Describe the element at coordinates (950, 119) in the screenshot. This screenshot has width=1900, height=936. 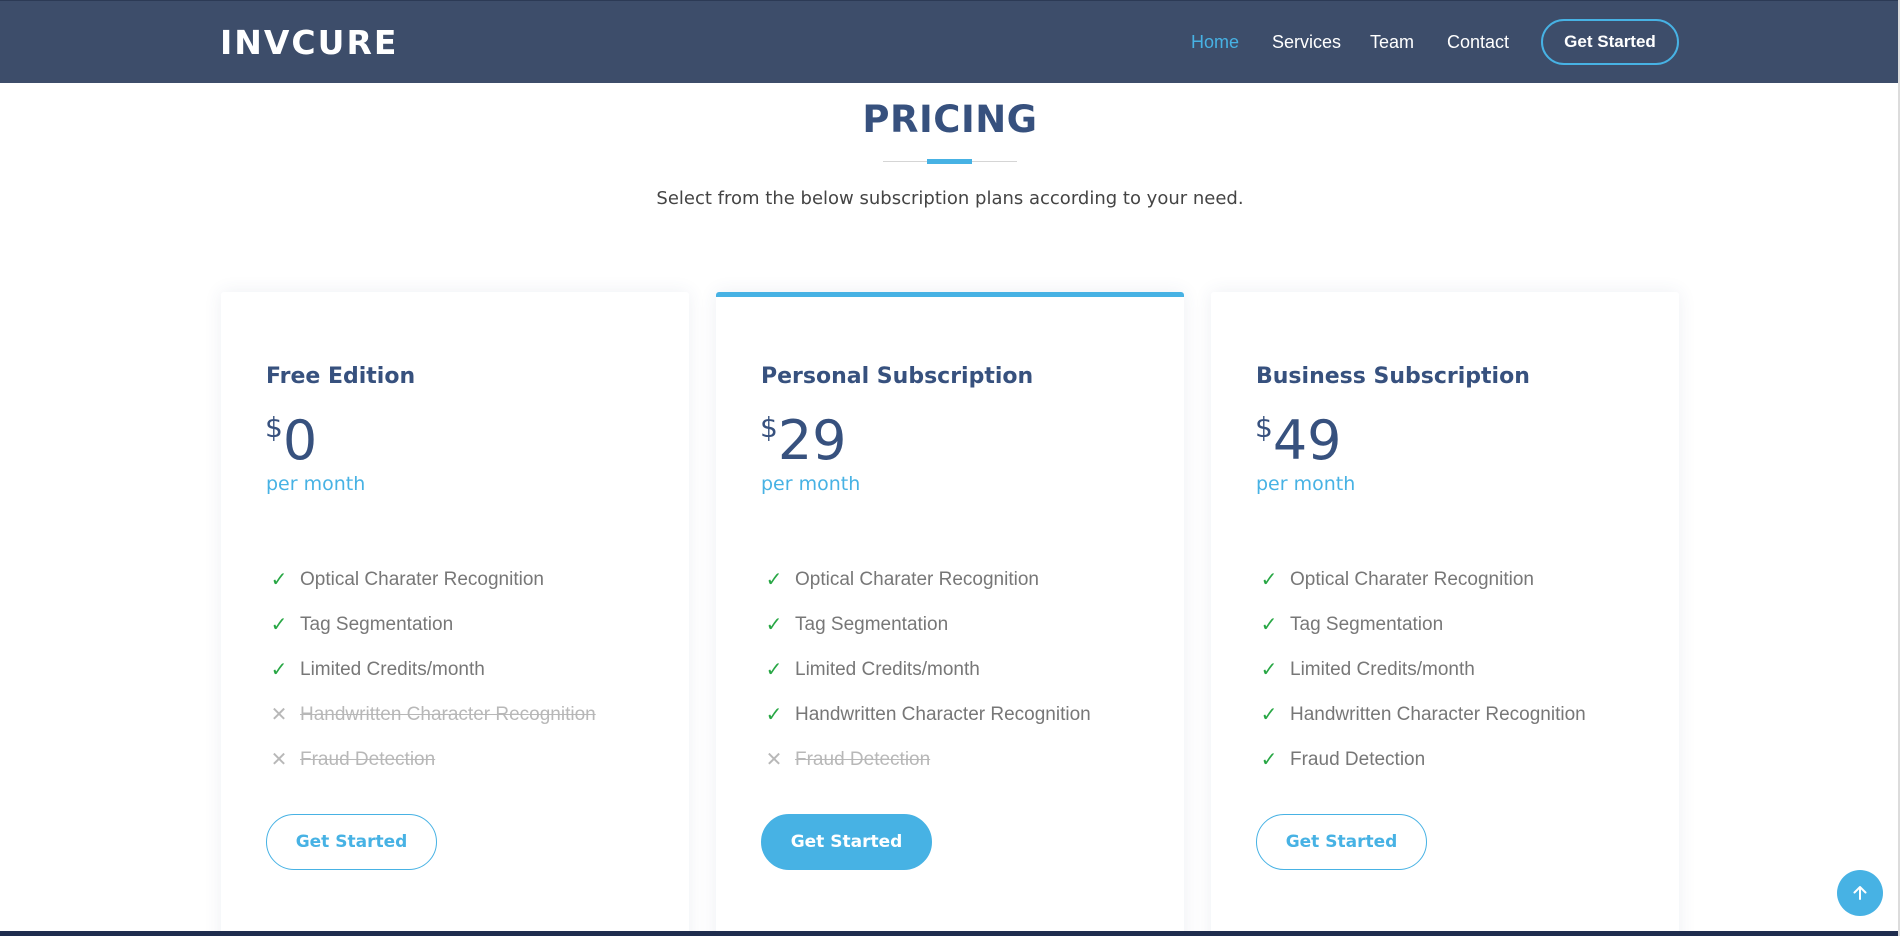
I see `section-title: PRICING` at that location.